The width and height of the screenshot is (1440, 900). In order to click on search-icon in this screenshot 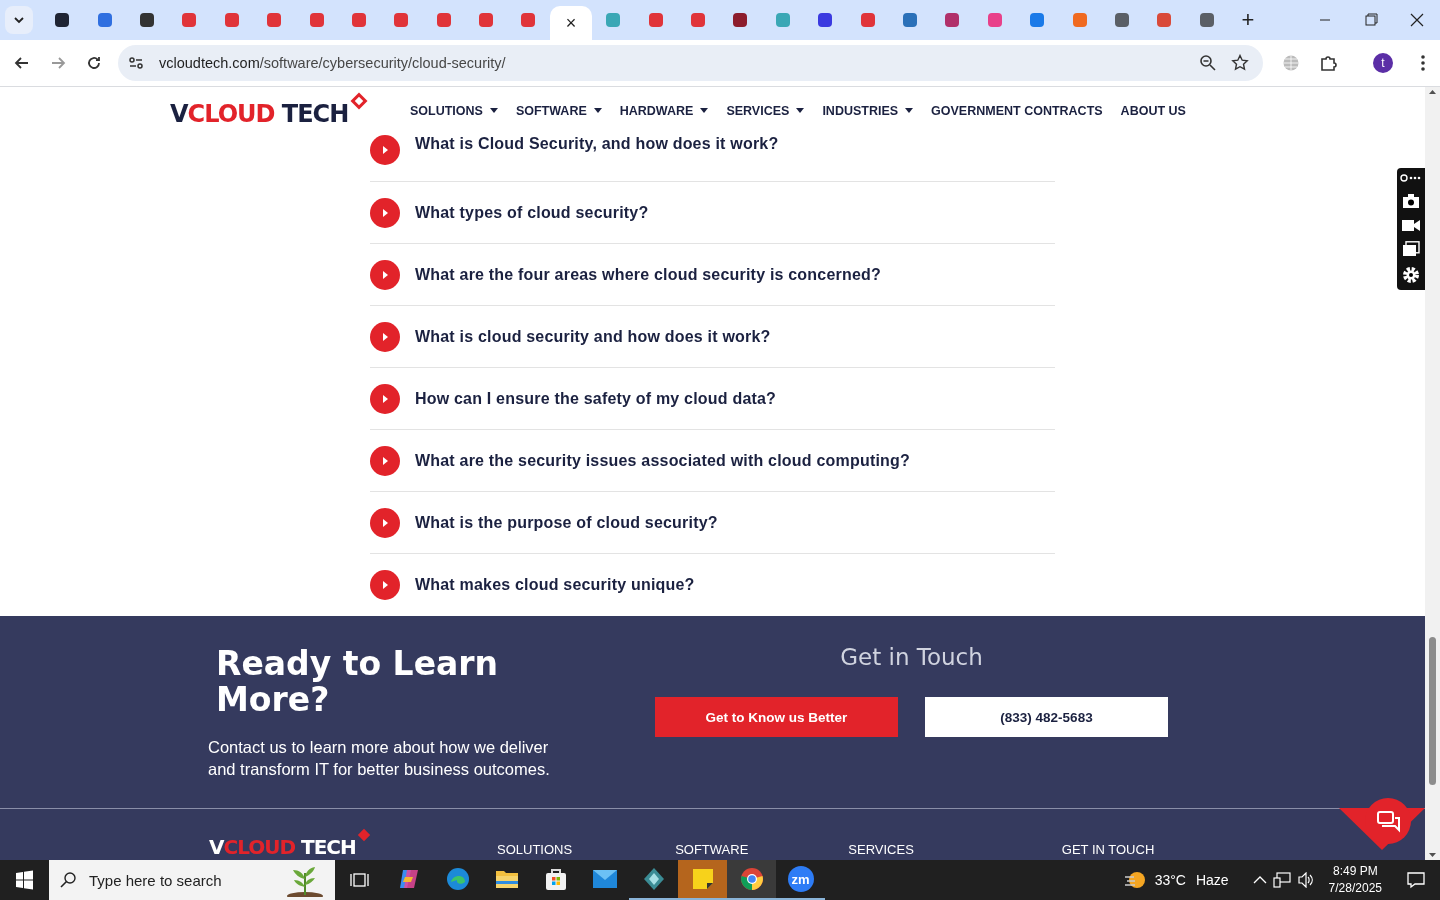, I will do `click(68, 880)`.